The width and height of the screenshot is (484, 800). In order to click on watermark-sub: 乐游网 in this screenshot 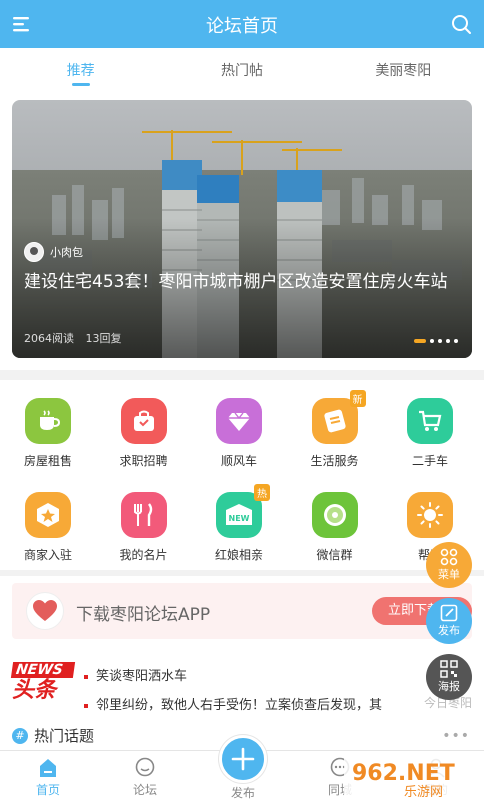, I will do `click(423, 792)`.